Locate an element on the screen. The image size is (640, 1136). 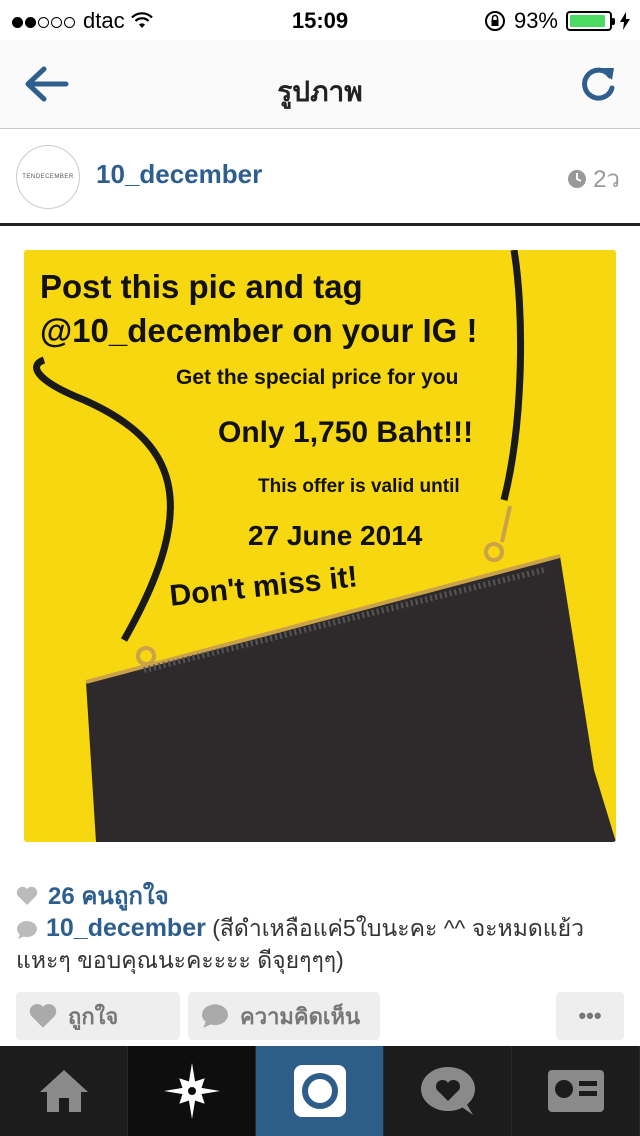
charging-bolt-icon is located at coordinates (625, 21).